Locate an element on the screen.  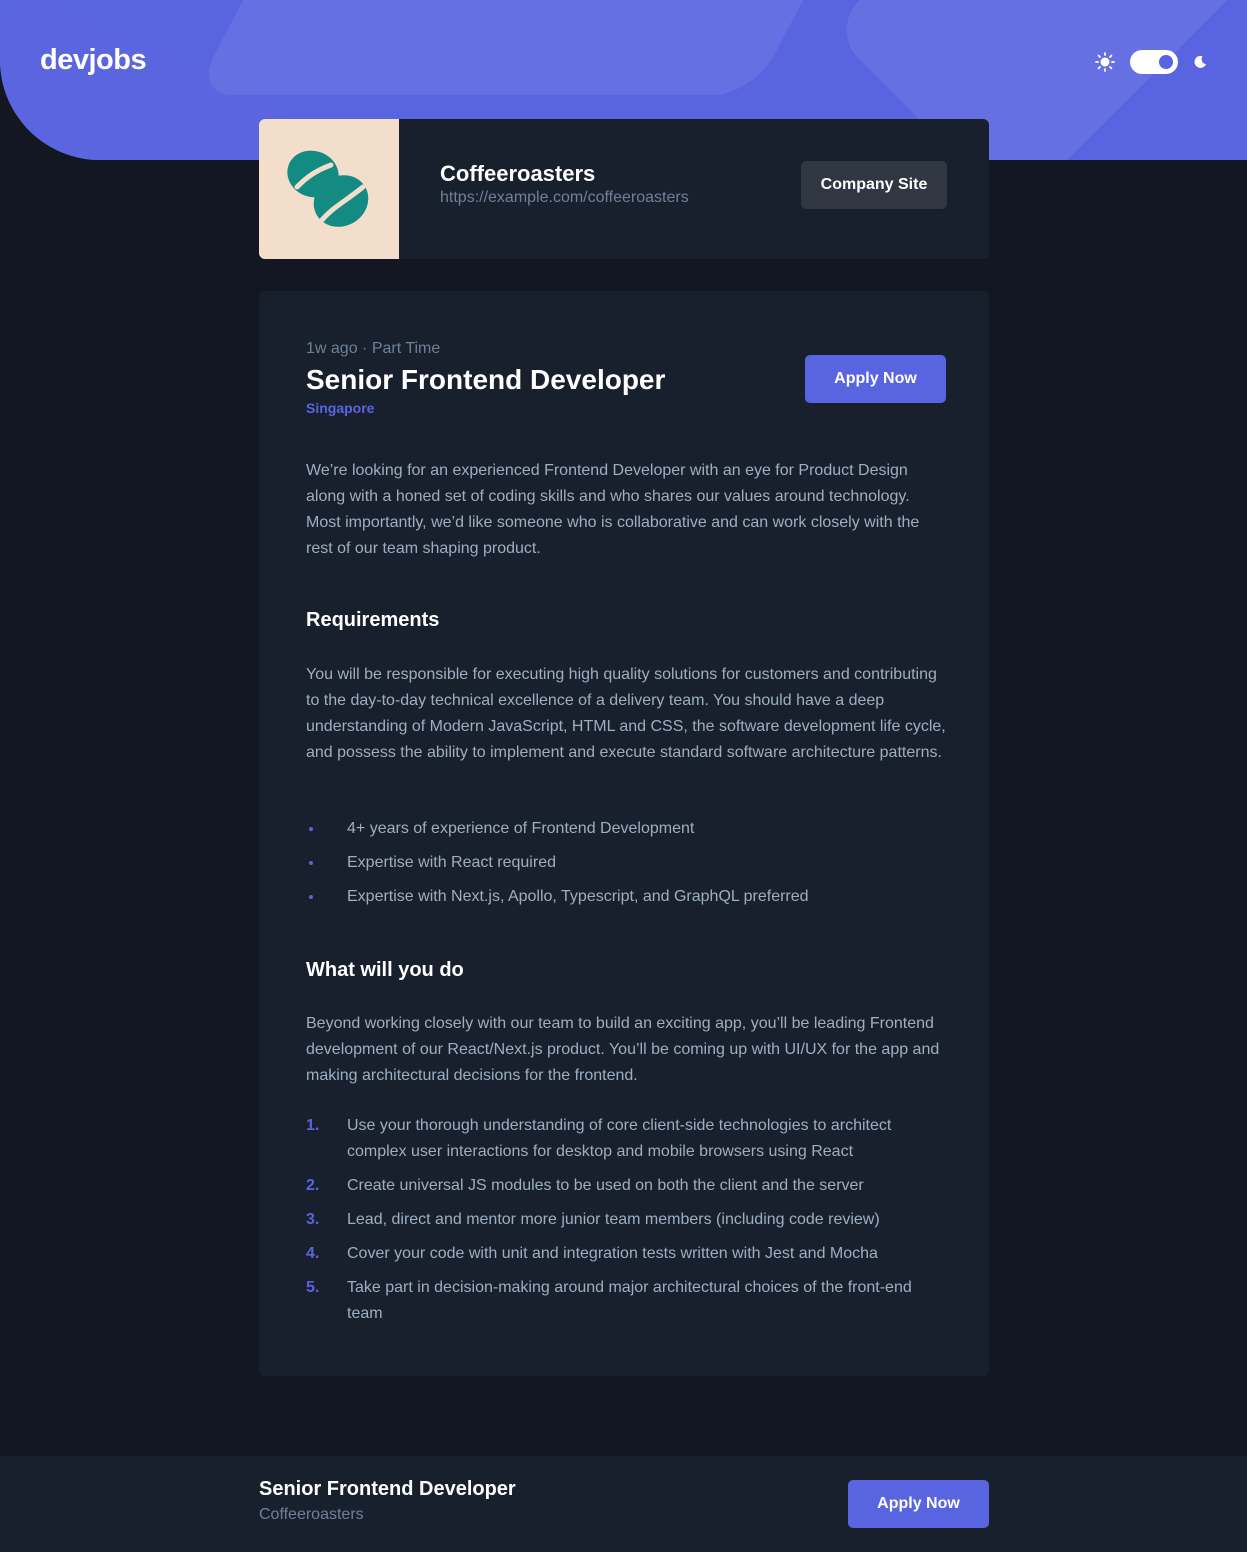
job-meta: 1w ago · Part Time is located at coordinates (373, 348).